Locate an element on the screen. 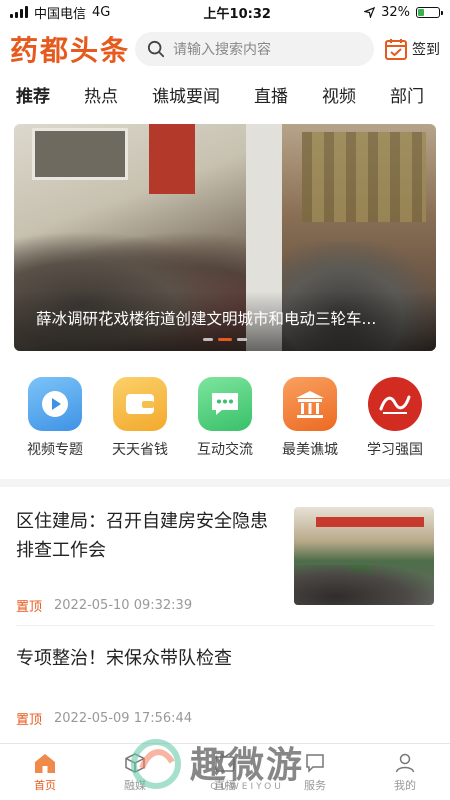 This screenshot has width=450, height=800. watermark-text: 趣微游 is located at coordinates (247, 765).